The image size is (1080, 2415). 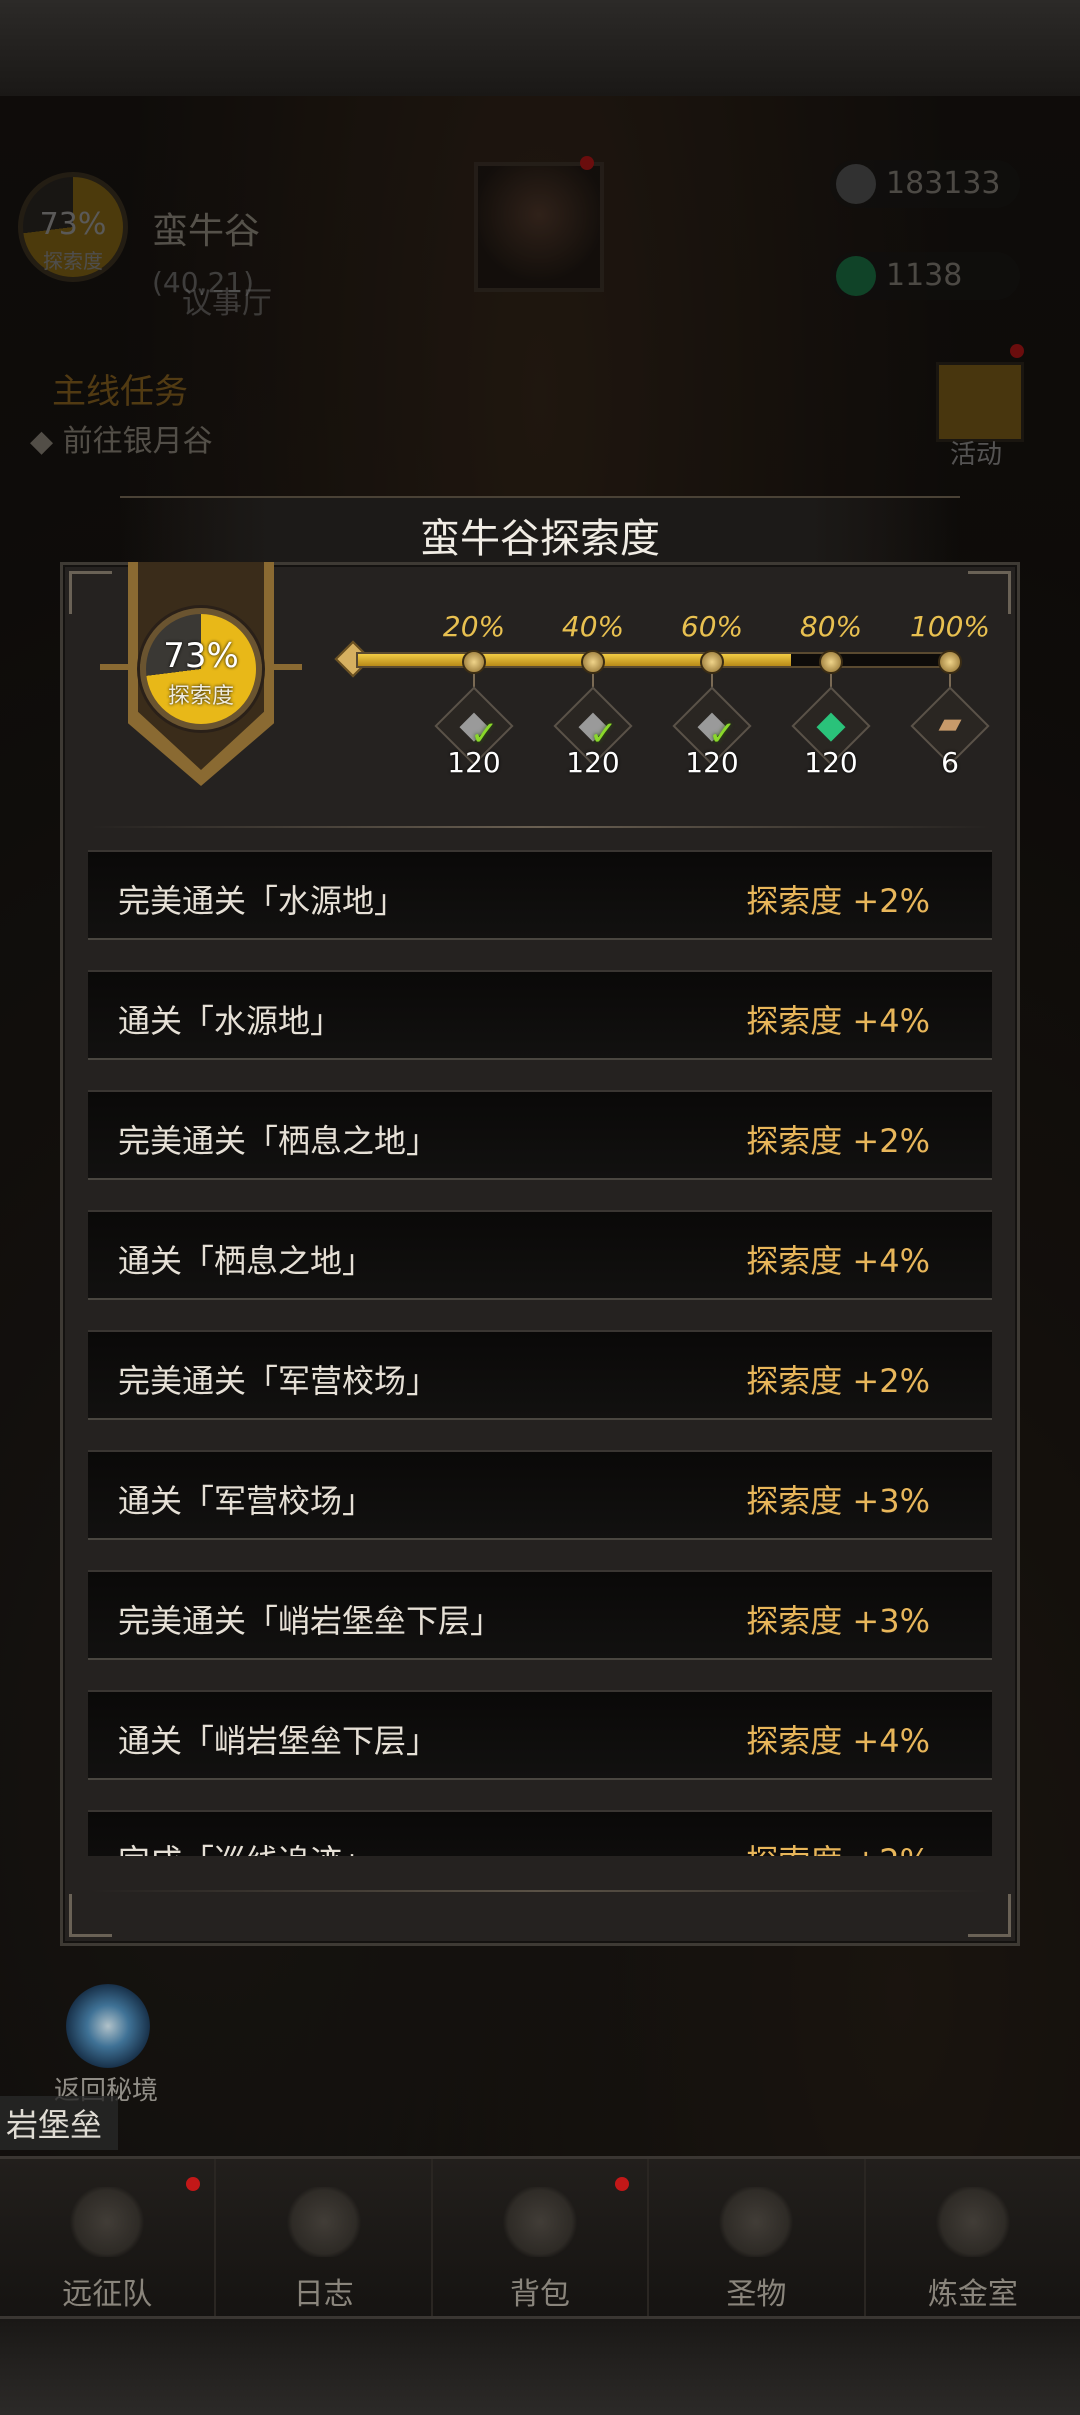 I want to click on nav-alchemy-label: 炼金室, so click(x=972, y=2294).